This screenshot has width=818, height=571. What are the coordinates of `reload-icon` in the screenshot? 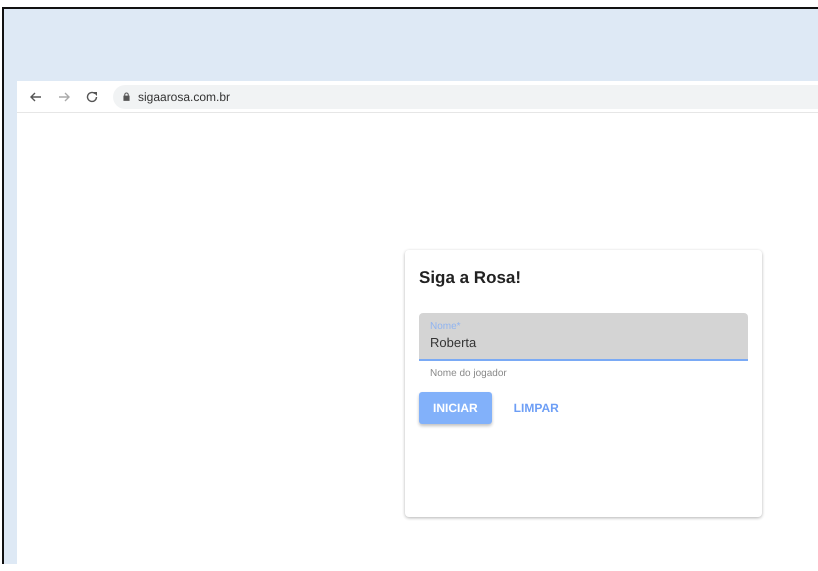 It's located at (92, 97).